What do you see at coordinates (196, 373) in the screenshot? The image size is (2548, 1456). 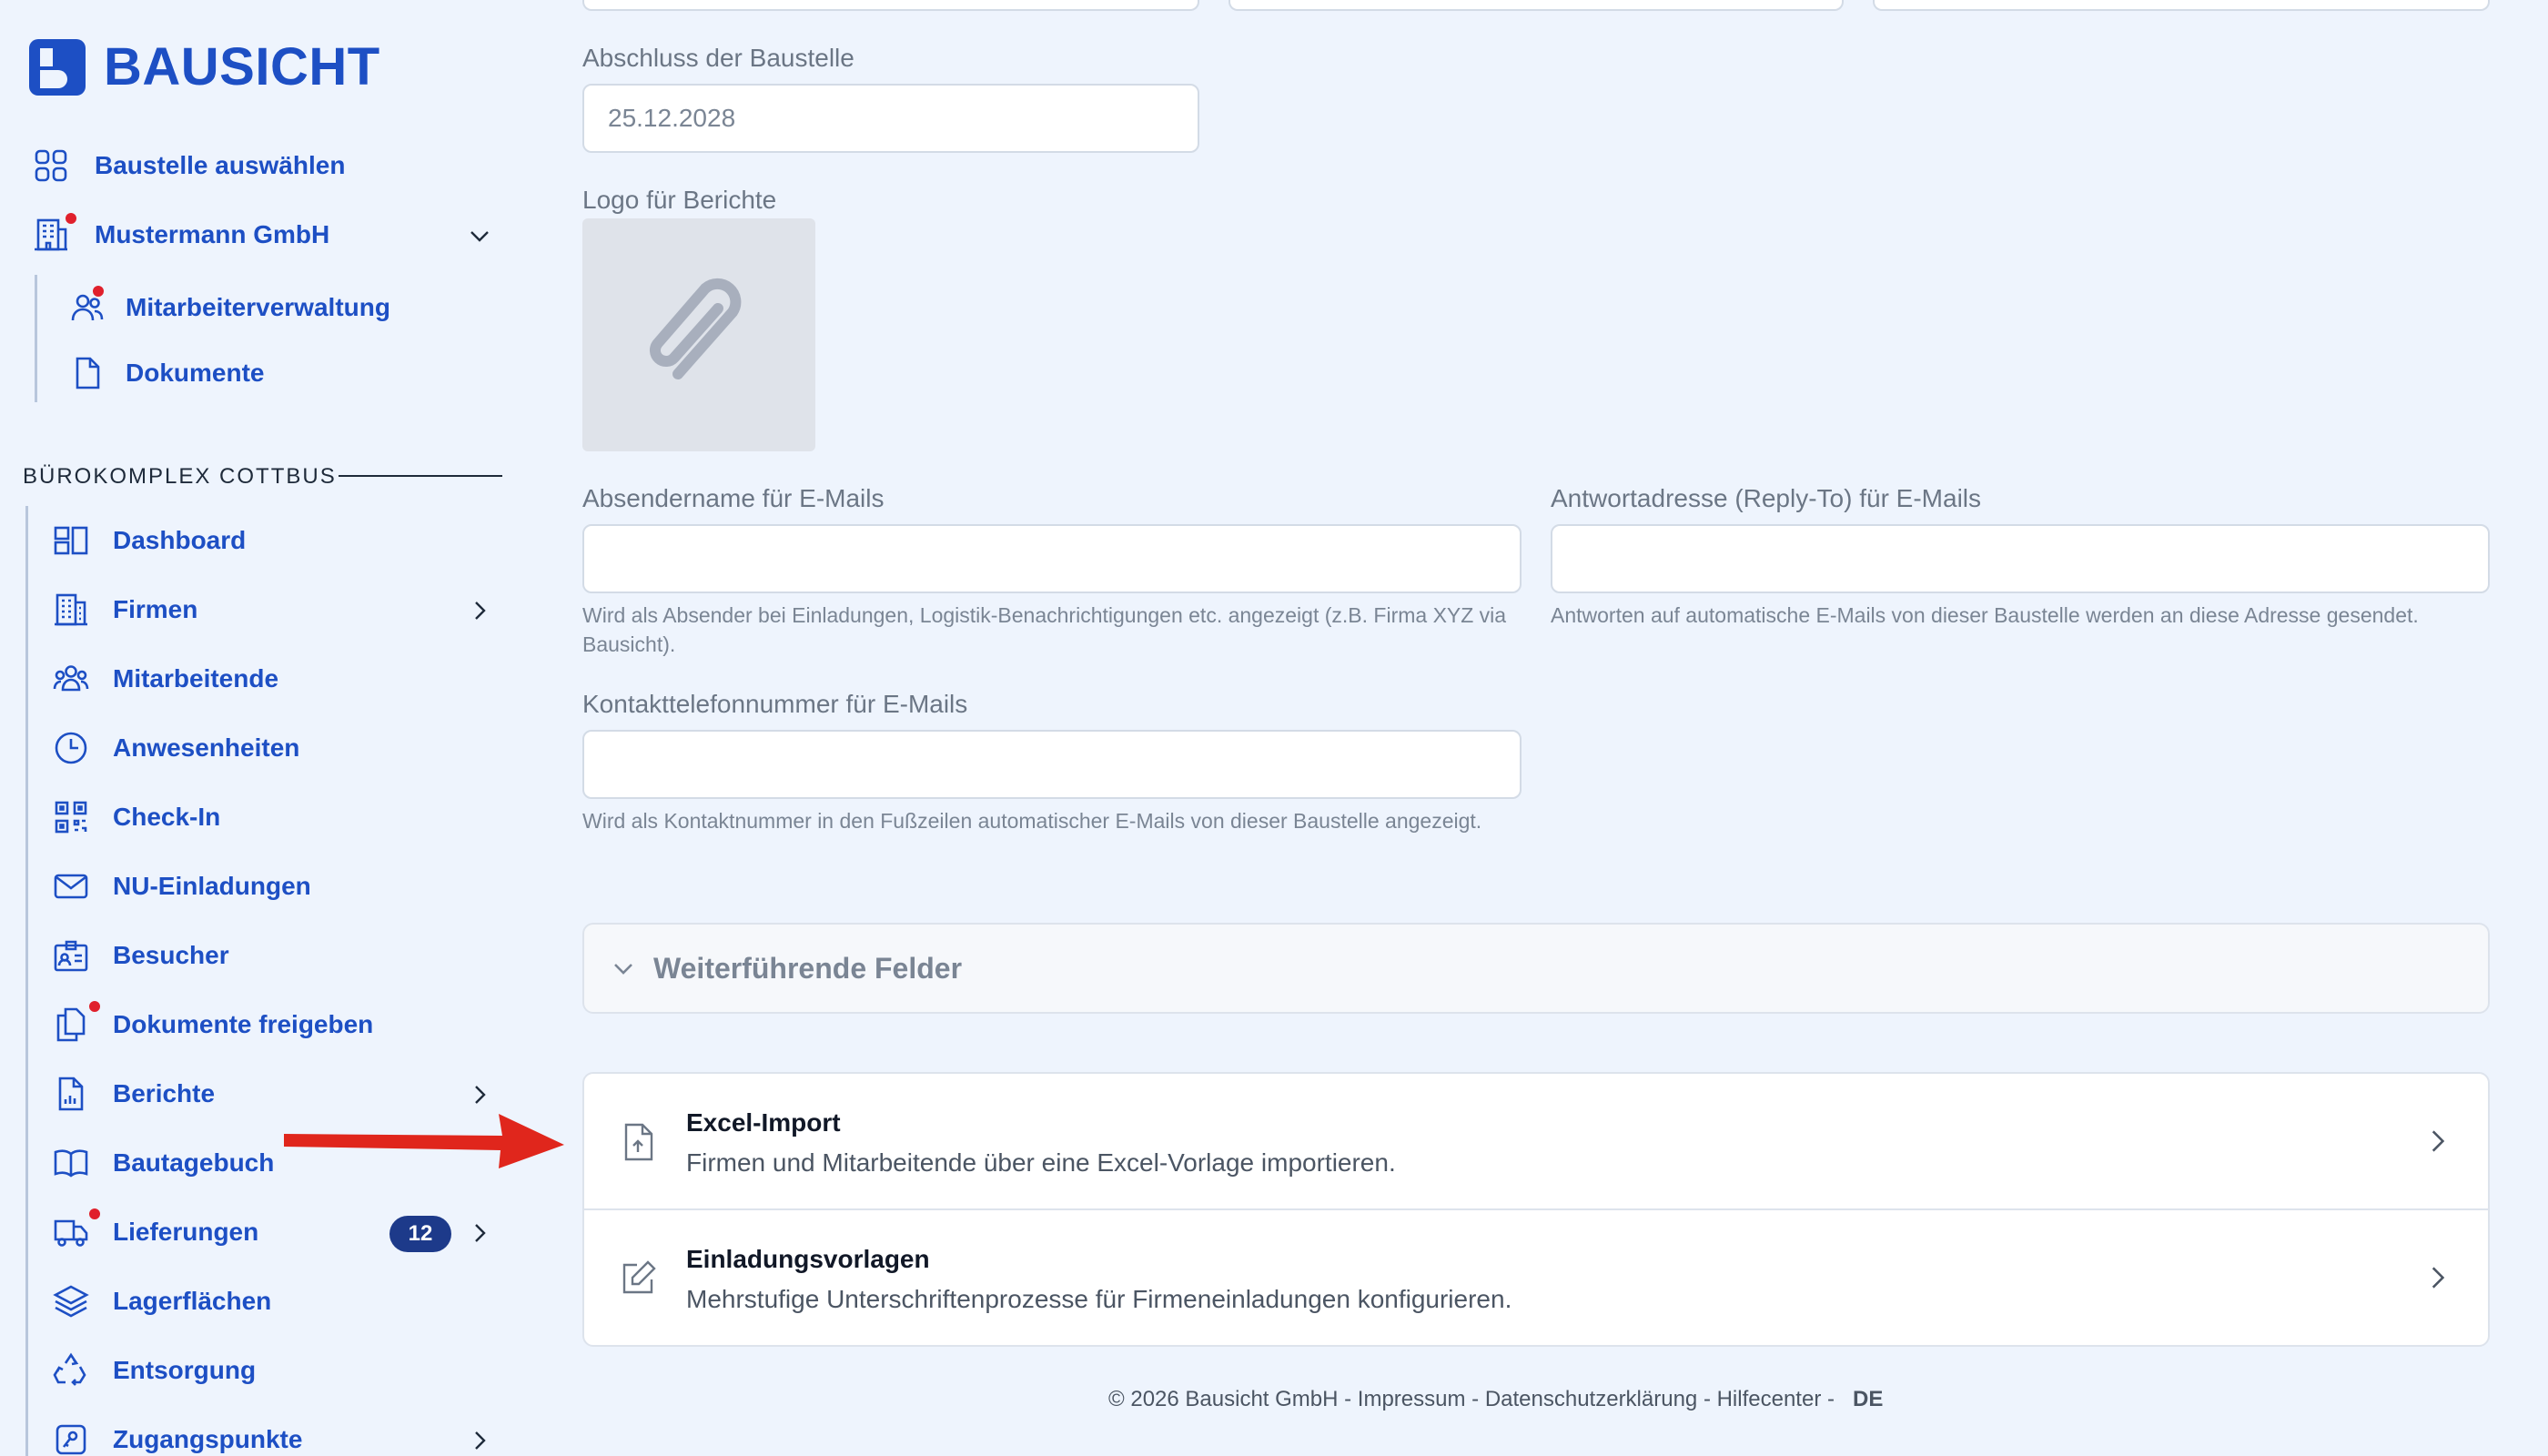 I see `nav-label: Dokumente` at bounding box center [196, 373].